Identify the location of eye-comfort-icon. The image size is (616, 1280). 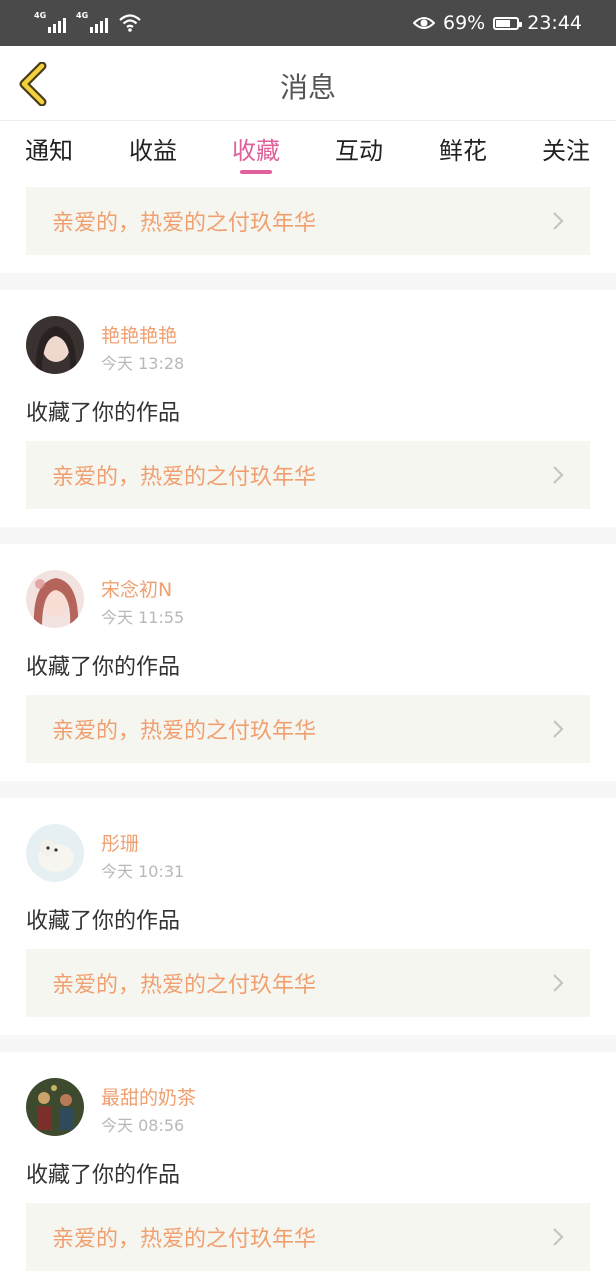
(424, 23).